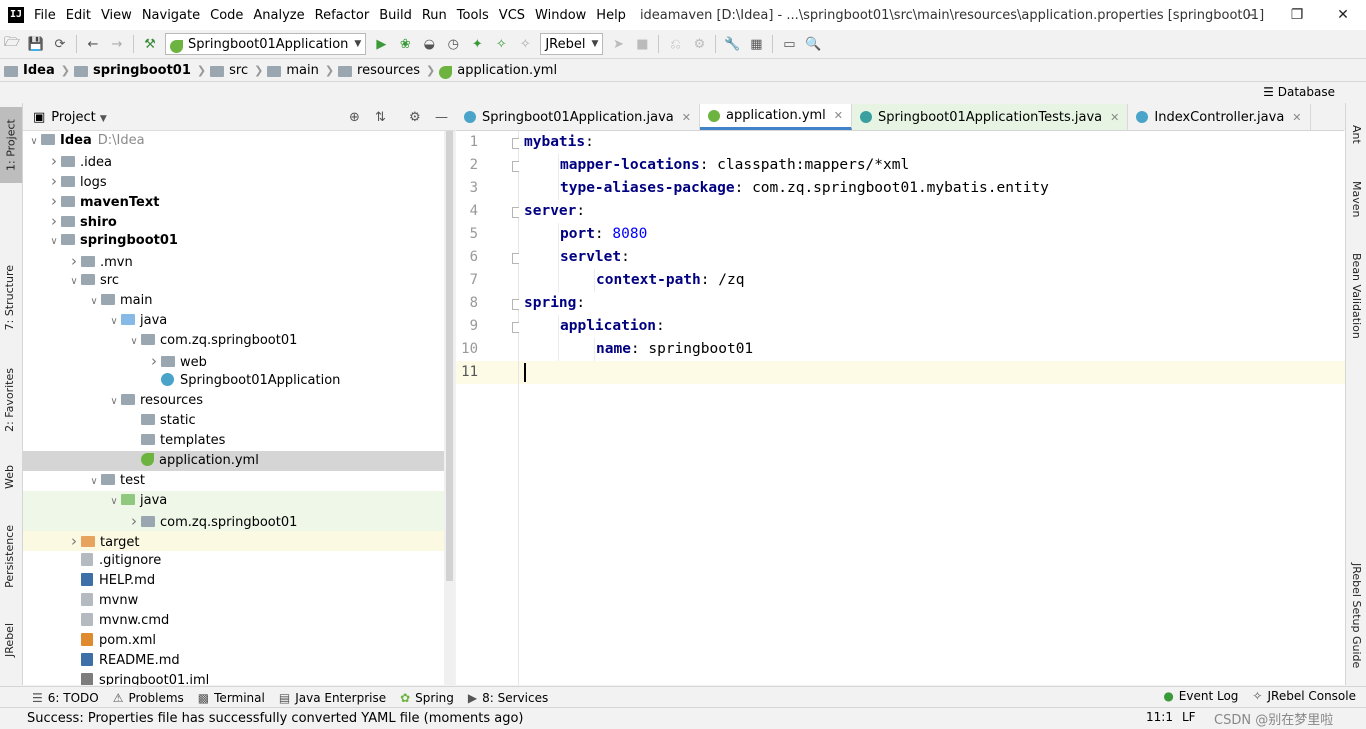  What do you see at coordinates (239, 561) in the screenshot?
I see `tree-item: .gitignore` at bounding box center [239, 561].